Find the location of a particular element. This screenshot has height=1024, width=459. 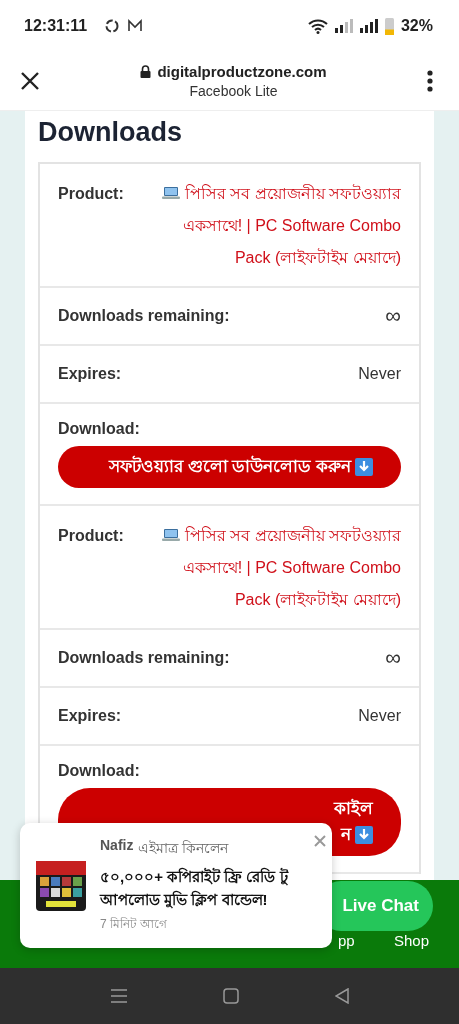

back-icon is located at coordinates (341, 996).